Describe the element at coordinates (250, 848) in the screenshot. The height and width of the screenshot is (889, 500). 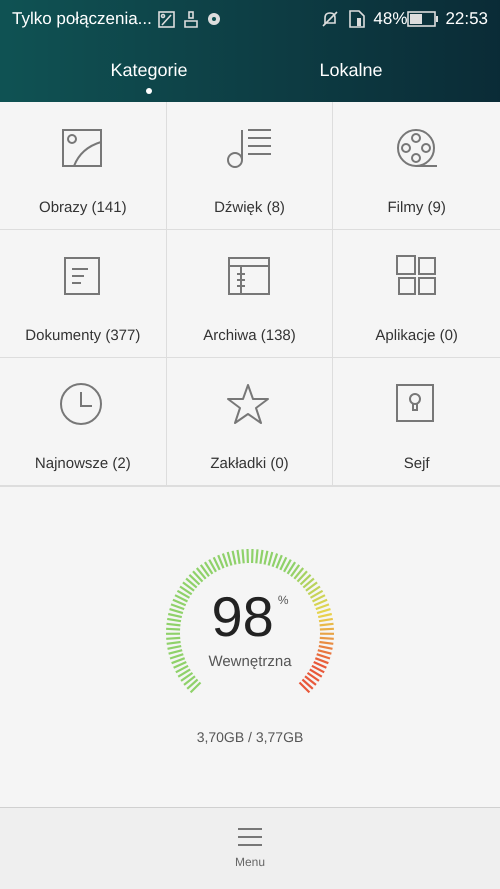
I see `menu-button: Menu` at that location.